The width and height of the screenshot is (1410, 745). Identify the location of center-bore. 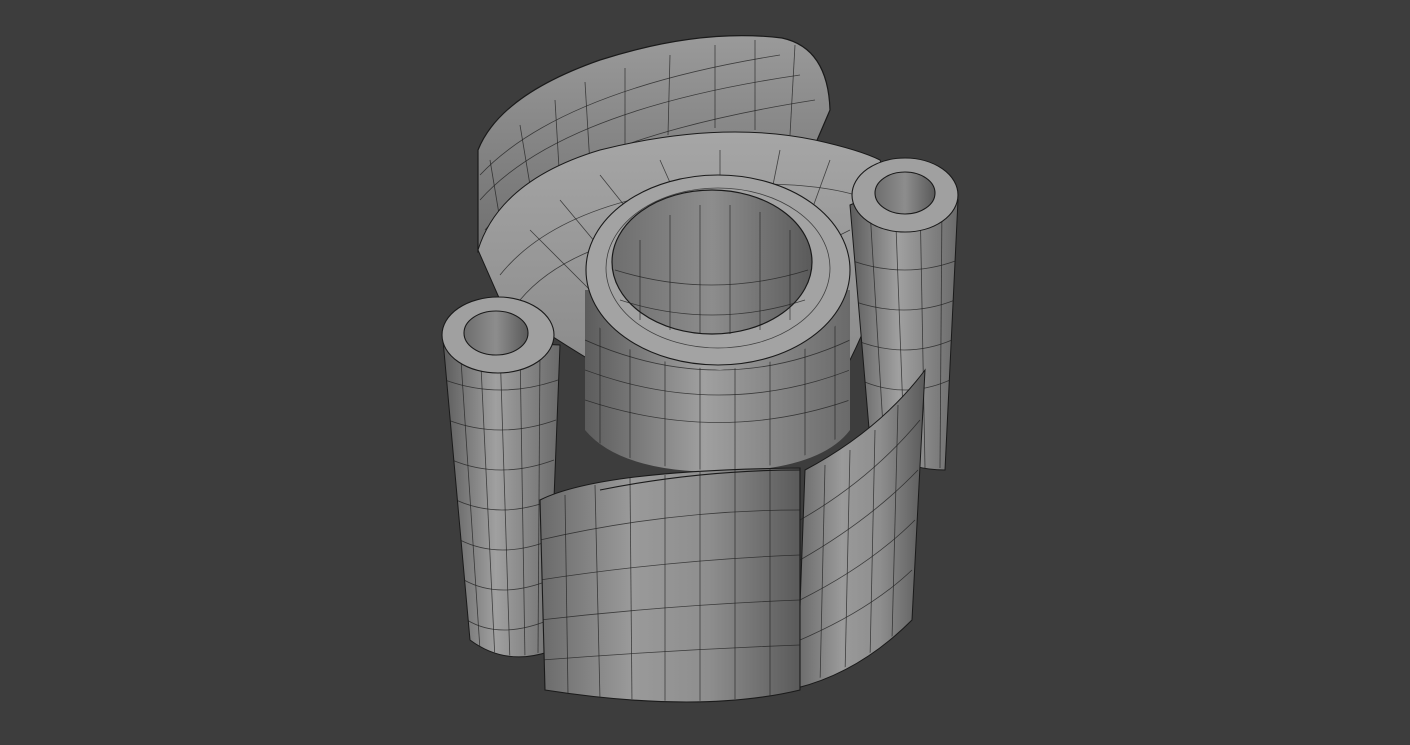
(712, 262).